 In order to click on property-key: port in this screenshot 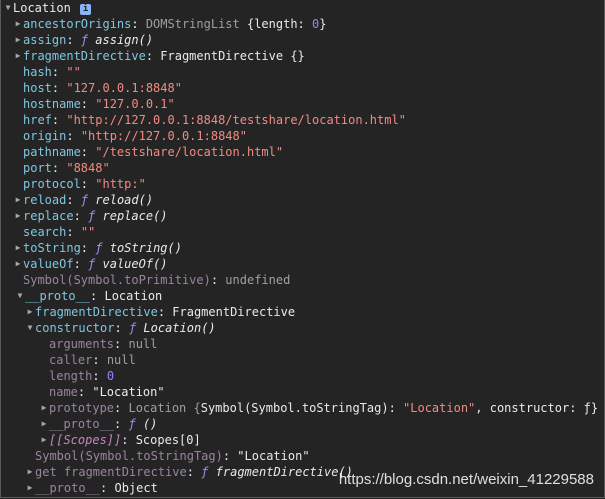, I will do `click(37, 168)`.